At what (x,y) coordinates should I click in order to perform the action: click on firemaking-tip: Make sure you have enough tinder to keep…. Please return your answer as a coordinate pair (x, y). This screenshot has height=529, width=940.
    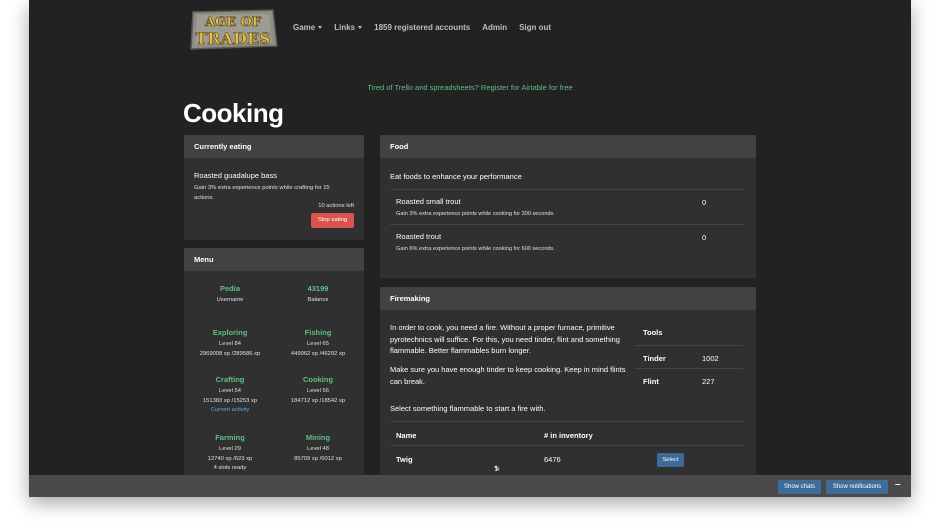
    Looking at the image, I should click on (508, 375).